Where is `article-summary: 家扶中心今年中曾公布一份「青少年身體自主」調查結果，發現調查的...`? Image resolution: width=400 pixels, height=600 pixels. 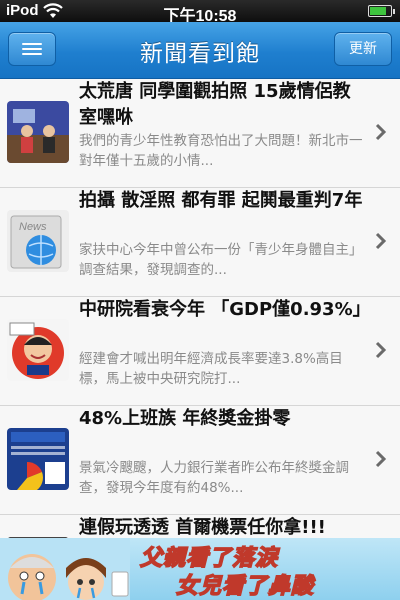 article-summary: 家扶中心今年中曾公布一份「青少年身體自主」調查結果，發現調查的... is located at coordinates (221, 260).